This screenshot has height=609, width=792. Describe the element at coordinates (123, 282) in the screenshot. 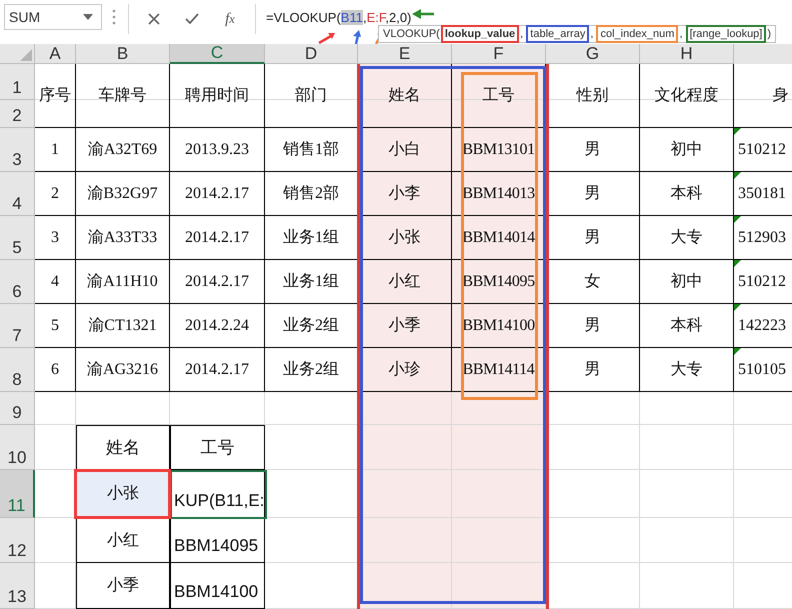

I see `table-cell: 渝A11H10` at that location.